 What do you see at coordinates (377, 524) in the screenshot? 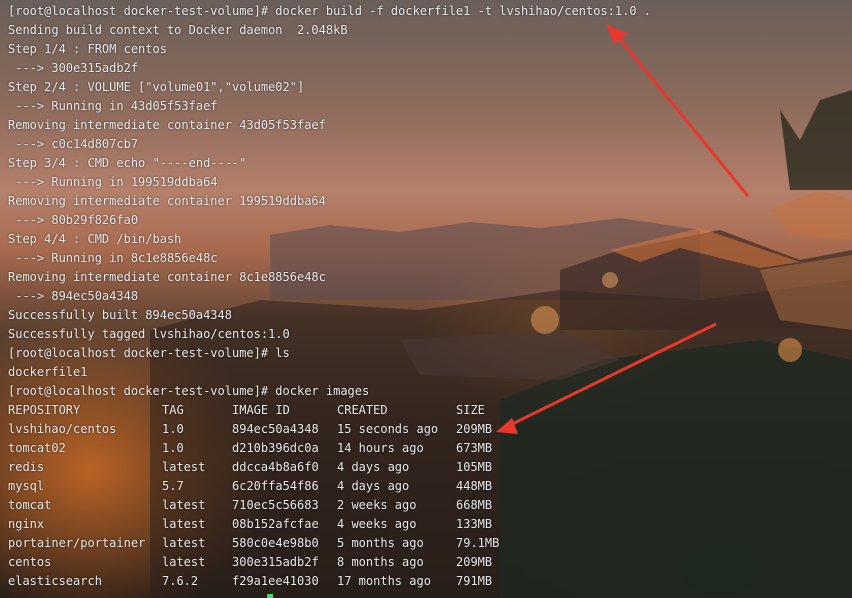
I see `cell-created: 4 weeks ago` at bounding box center [377, 524].